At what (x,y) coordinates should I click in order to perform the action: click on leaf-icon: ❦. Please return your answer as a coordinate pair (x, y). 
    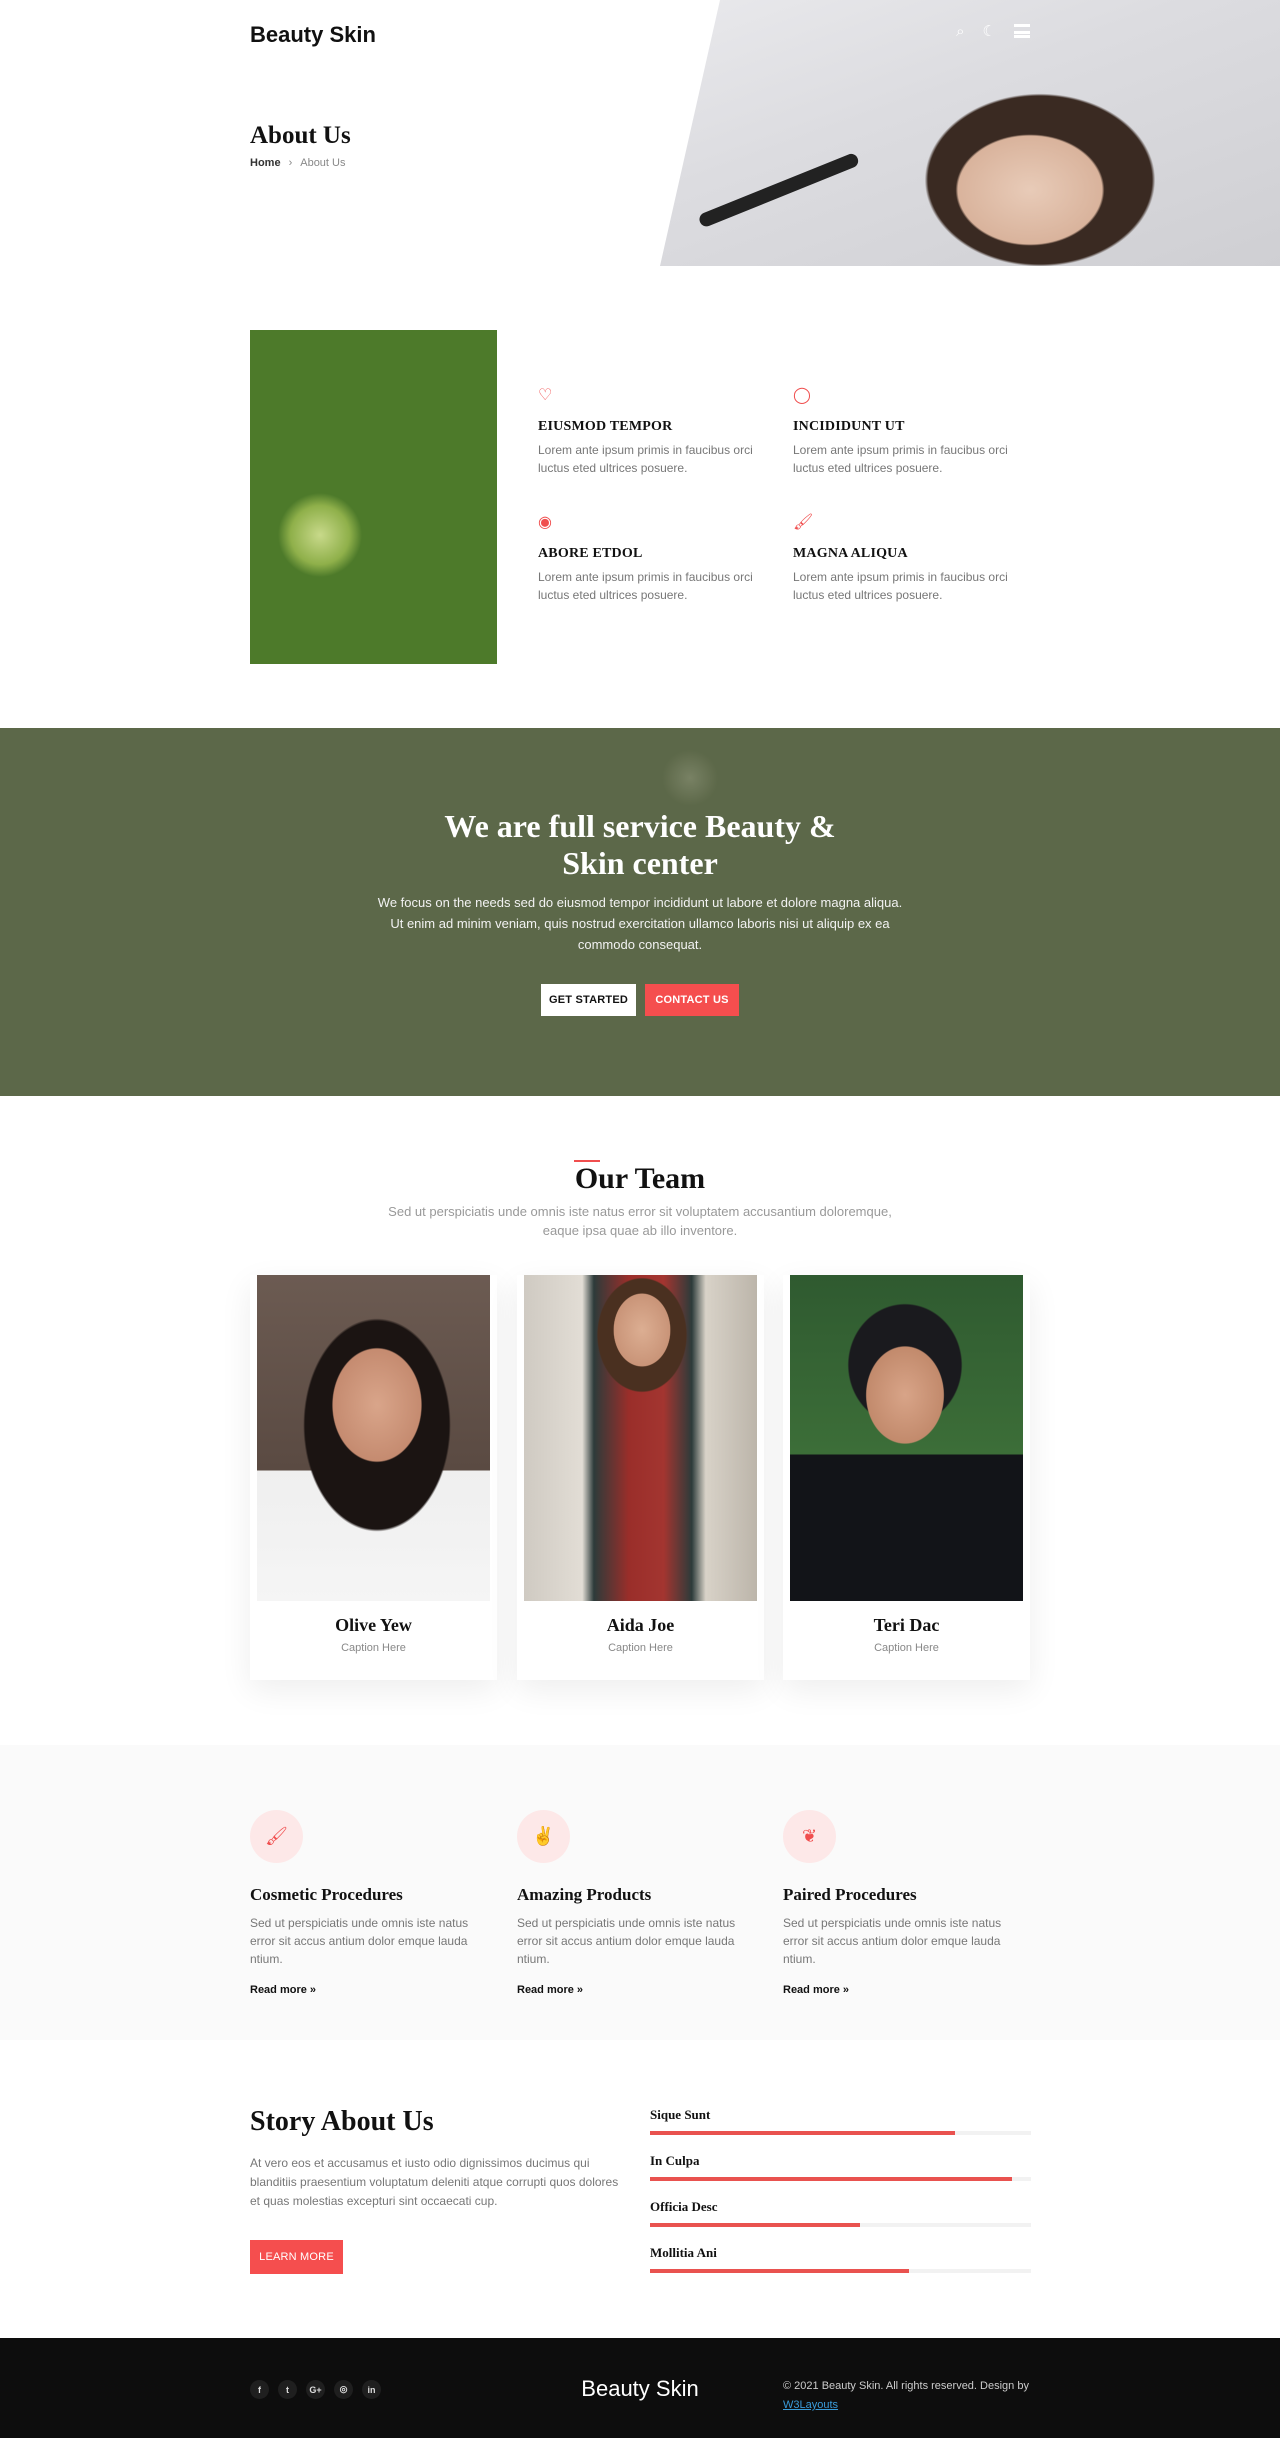
    Looking at the image, I should click on (809, 1836).